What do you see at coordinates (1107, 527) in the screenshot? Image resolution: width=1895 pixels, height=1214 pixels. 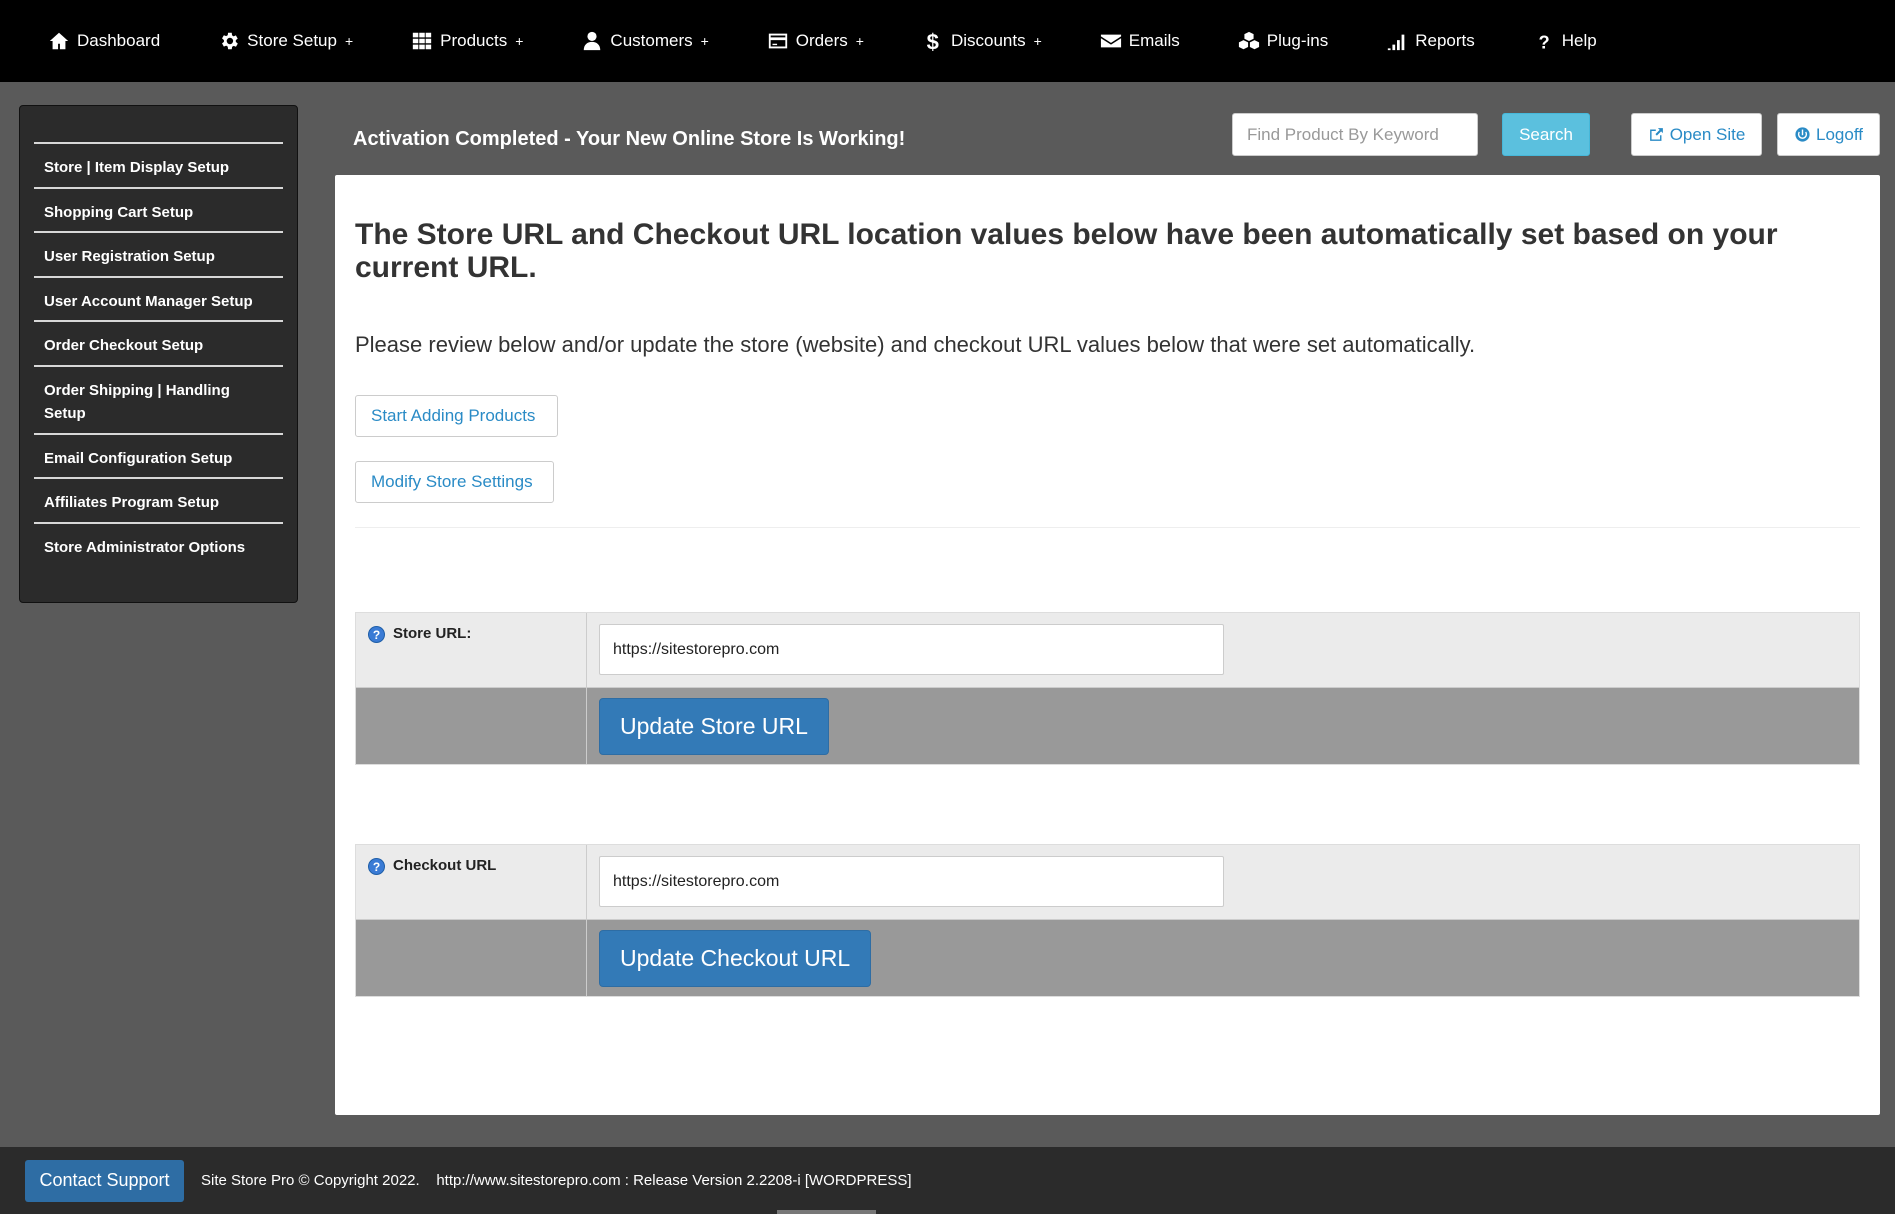 I see `divider` at bounding box center [1107, 527].